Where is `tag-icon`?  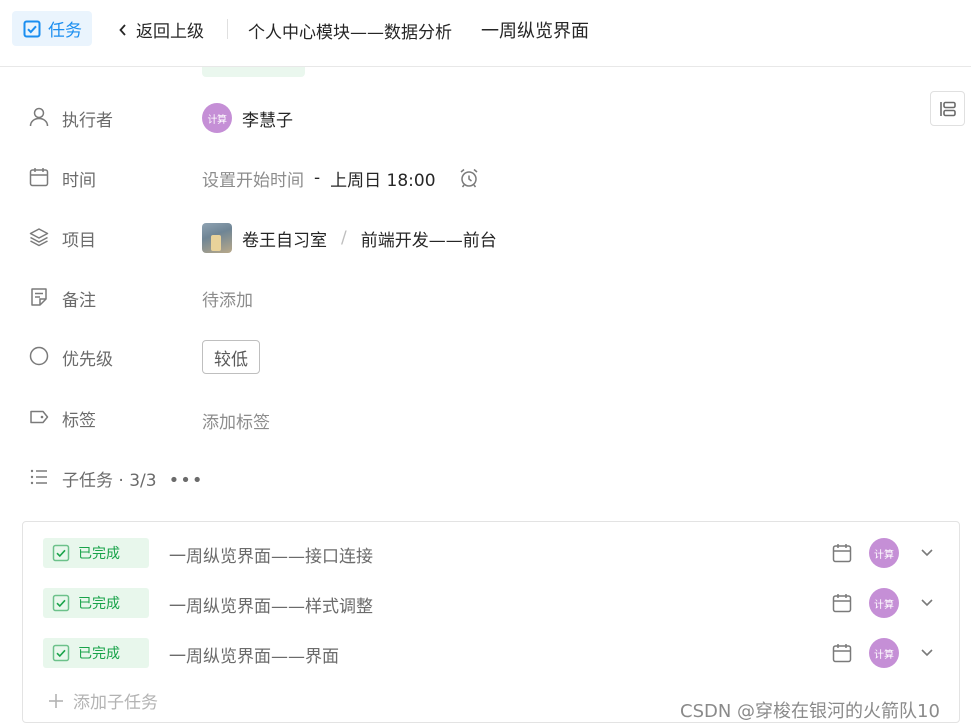
tag-icon is located at coordinates (39, 417).